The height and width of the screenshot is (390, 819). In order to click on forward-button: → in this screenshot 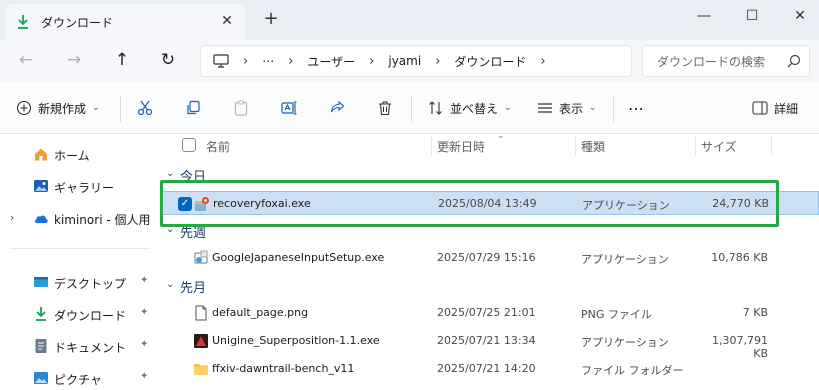, I will do `click(74, 60)`.